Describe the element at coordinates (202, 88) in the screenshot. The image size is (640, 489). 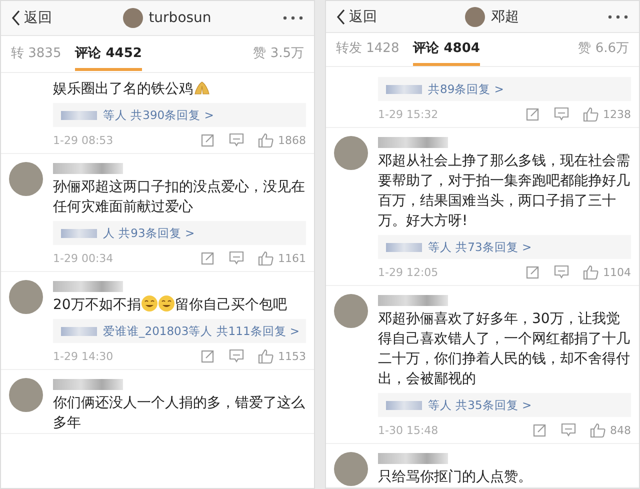
I see `folded-hands-emoji-icon` at that location.